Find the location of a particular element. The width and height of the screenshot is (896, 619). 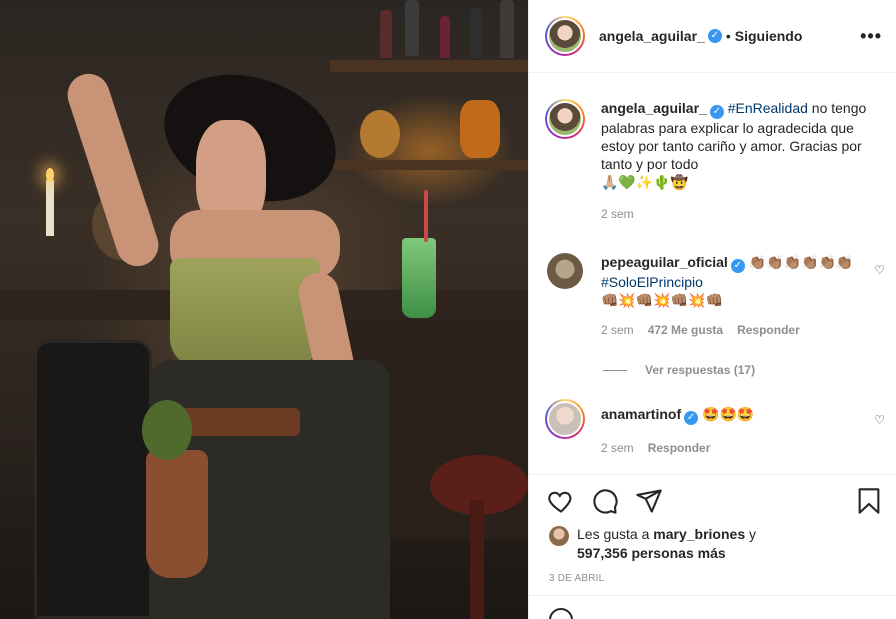

replies-line is located at coordinates (615, 370).